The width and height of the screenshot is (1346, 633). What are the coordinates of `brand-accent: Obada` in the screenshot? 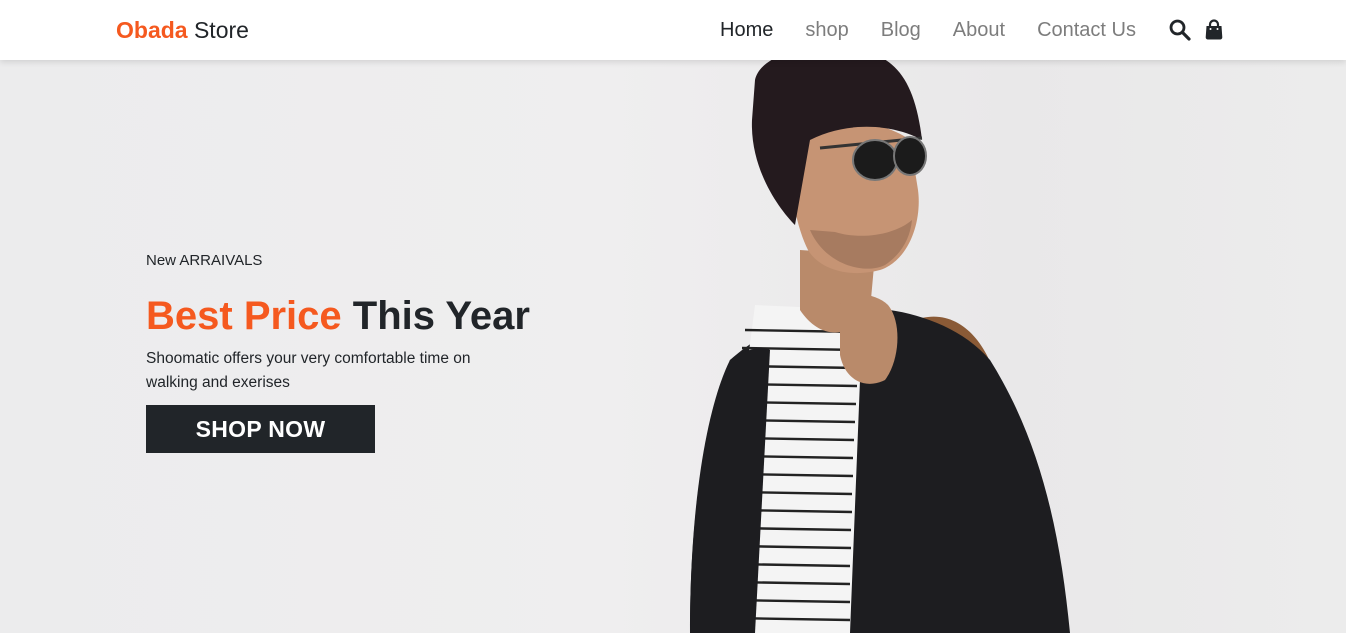 It's located at (152, 30).